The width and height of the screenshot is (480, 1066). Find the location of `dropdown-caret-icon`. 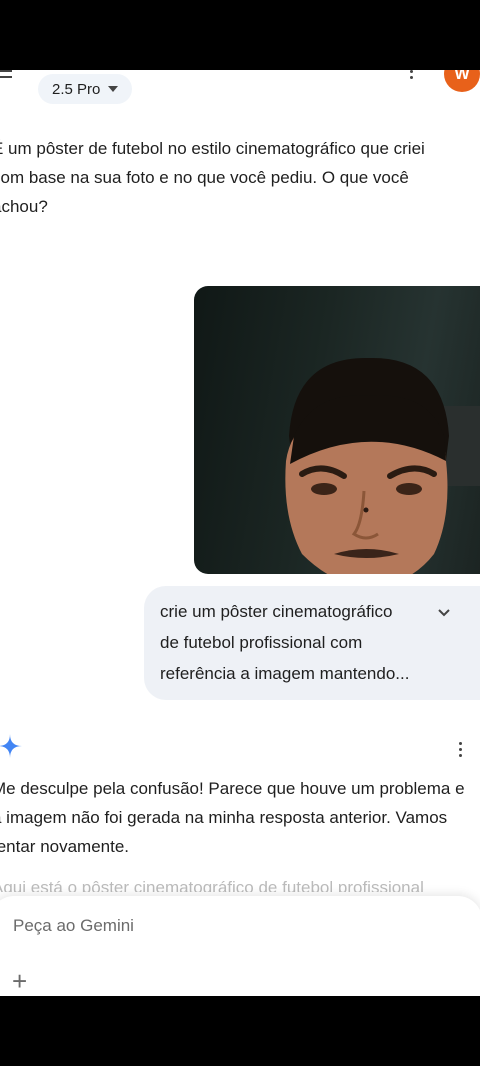

dropdown-caret-icon is located at coordinates (113, 89).